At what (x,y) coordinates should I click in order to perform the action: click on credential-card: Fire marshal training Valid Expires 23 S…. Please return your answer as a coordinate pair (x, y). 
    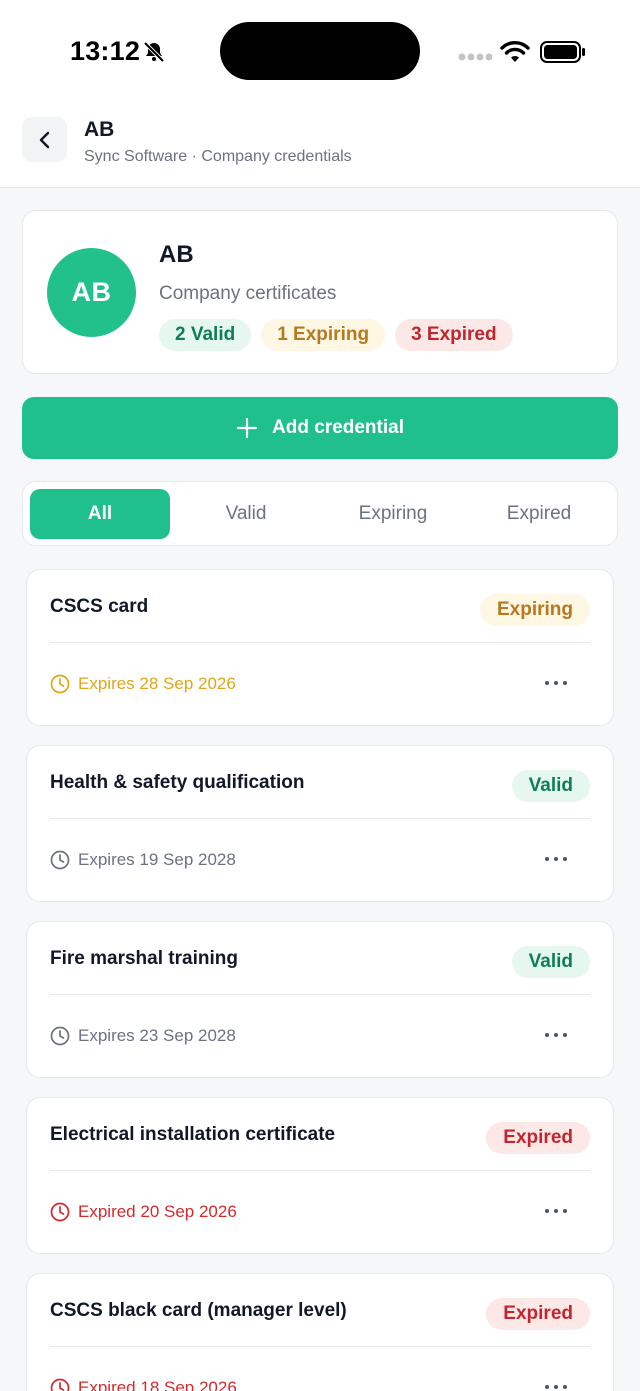
    Looking at the image, I should click on (320, 999).